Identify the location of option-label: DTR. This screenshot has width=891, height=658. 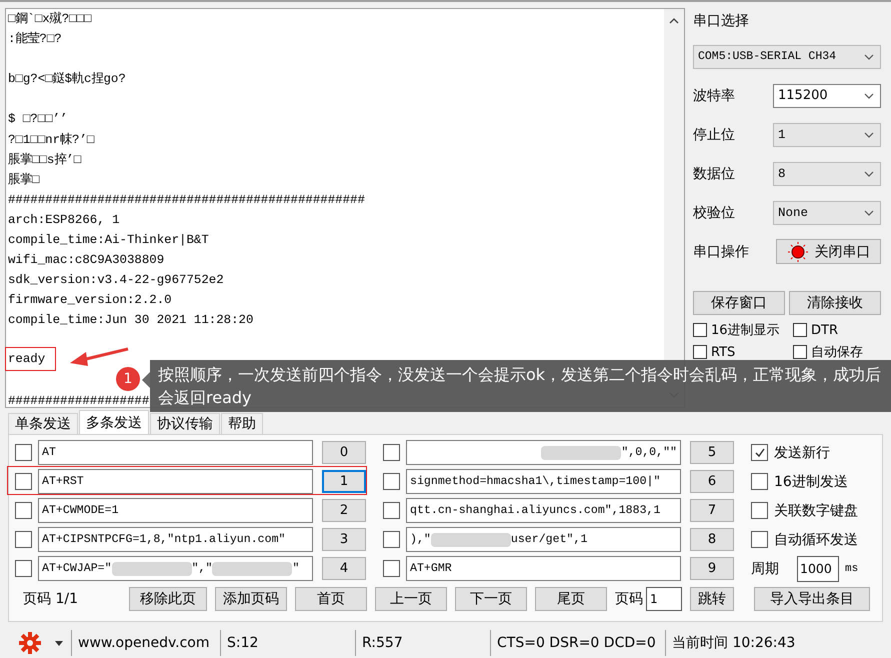
(824, 330).